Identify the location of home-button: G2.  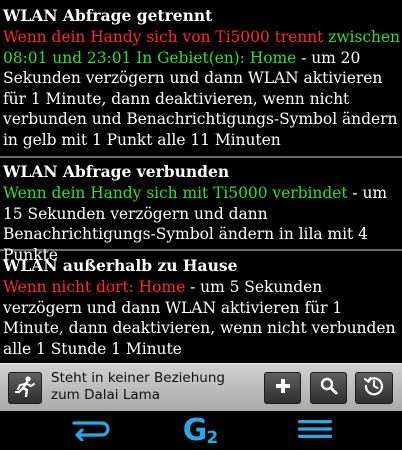
(200, 430).